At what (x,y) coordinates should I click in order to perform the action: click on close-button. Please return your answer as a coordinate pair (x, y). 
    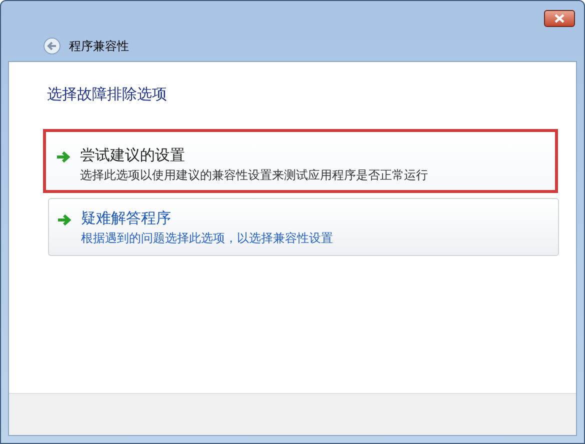
    Looking at the image, I should click on (559, 18).